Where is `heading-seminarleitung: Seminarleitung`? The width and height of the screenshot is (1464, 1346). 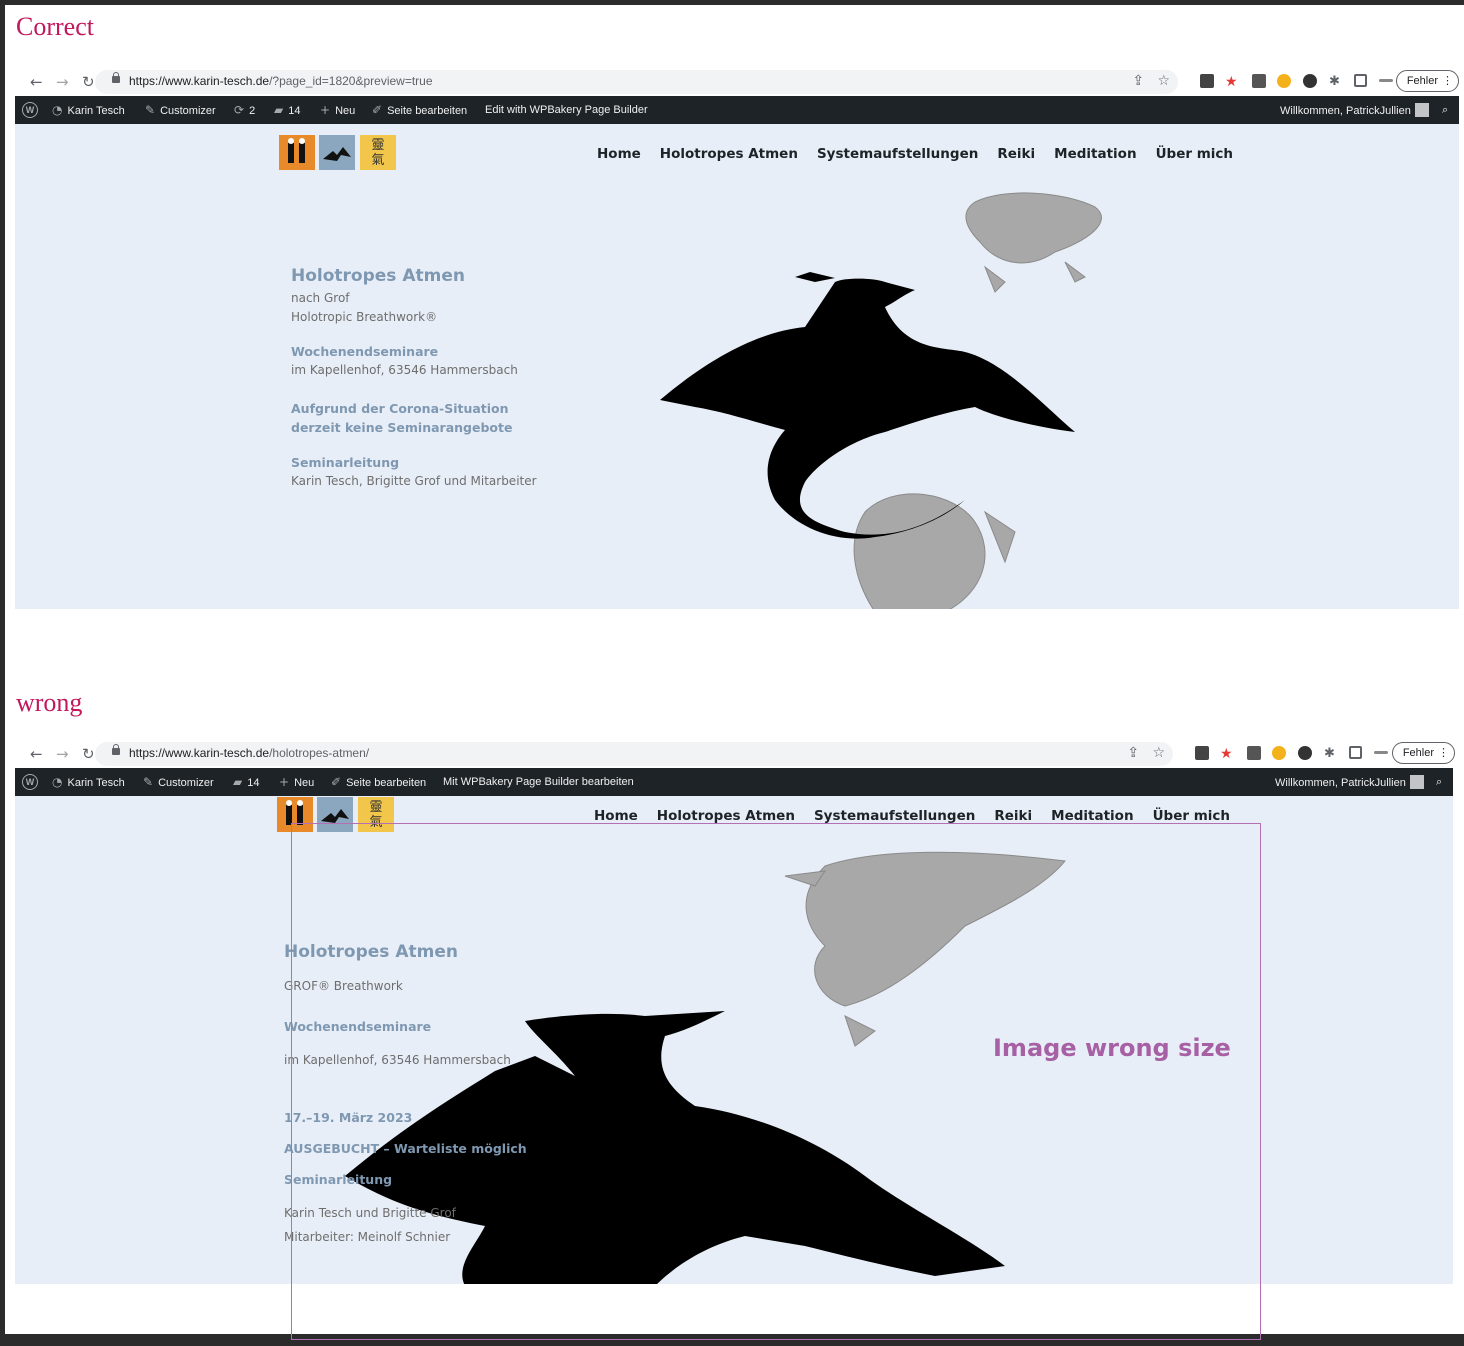
heading-seminarleitung: Seminarleitung is located at coordinates (338, 1179).